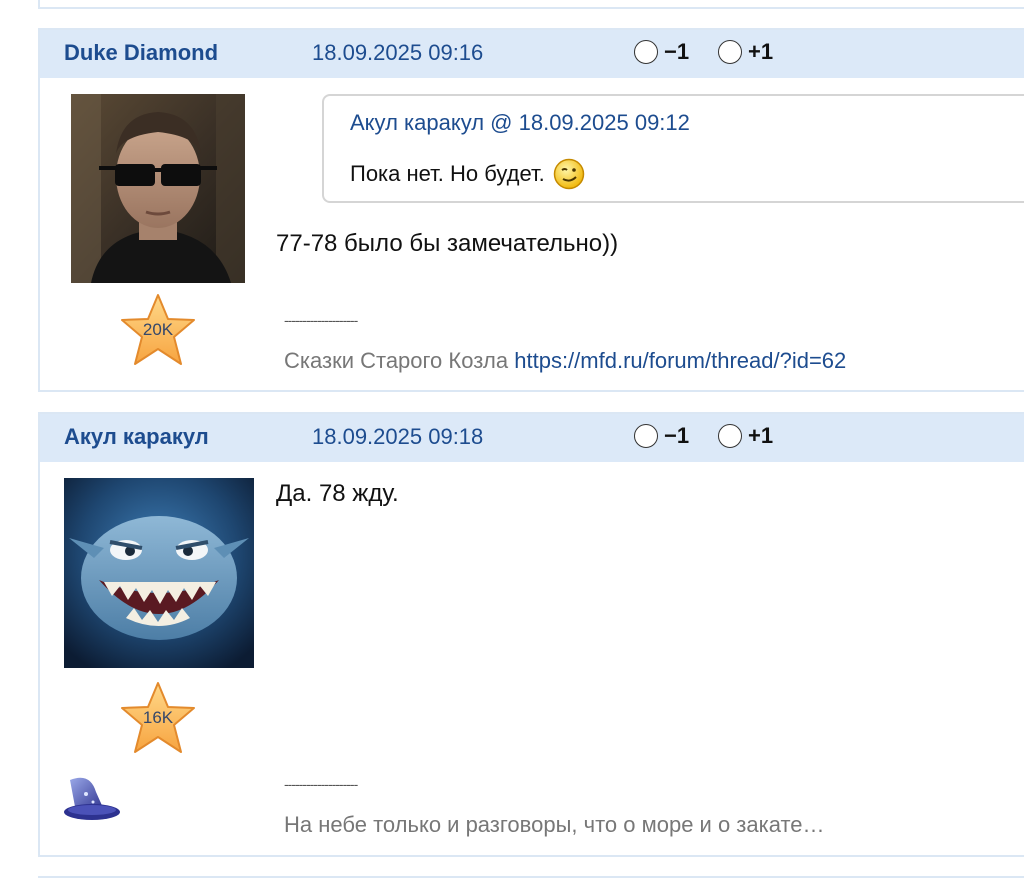  What do you see at coordinates (568, 174) in the screenshot?
I see `smiley-wink-icon` at bounding box center [568, 174].